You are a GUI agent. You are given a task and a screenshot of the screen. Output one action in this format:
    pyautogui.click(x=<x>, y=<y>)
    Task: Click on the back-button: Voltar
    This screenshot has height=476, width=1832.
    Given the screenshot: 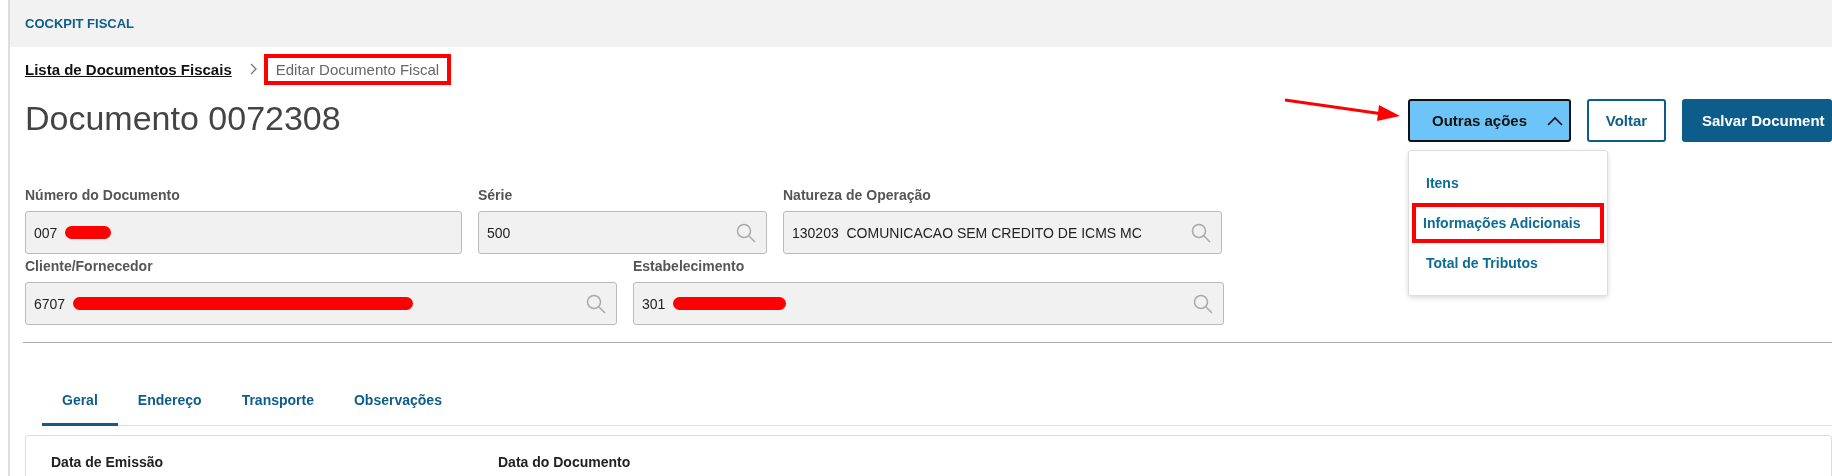 What is the action you would take?
    pyautogui.click(x=1626, y=120)
    